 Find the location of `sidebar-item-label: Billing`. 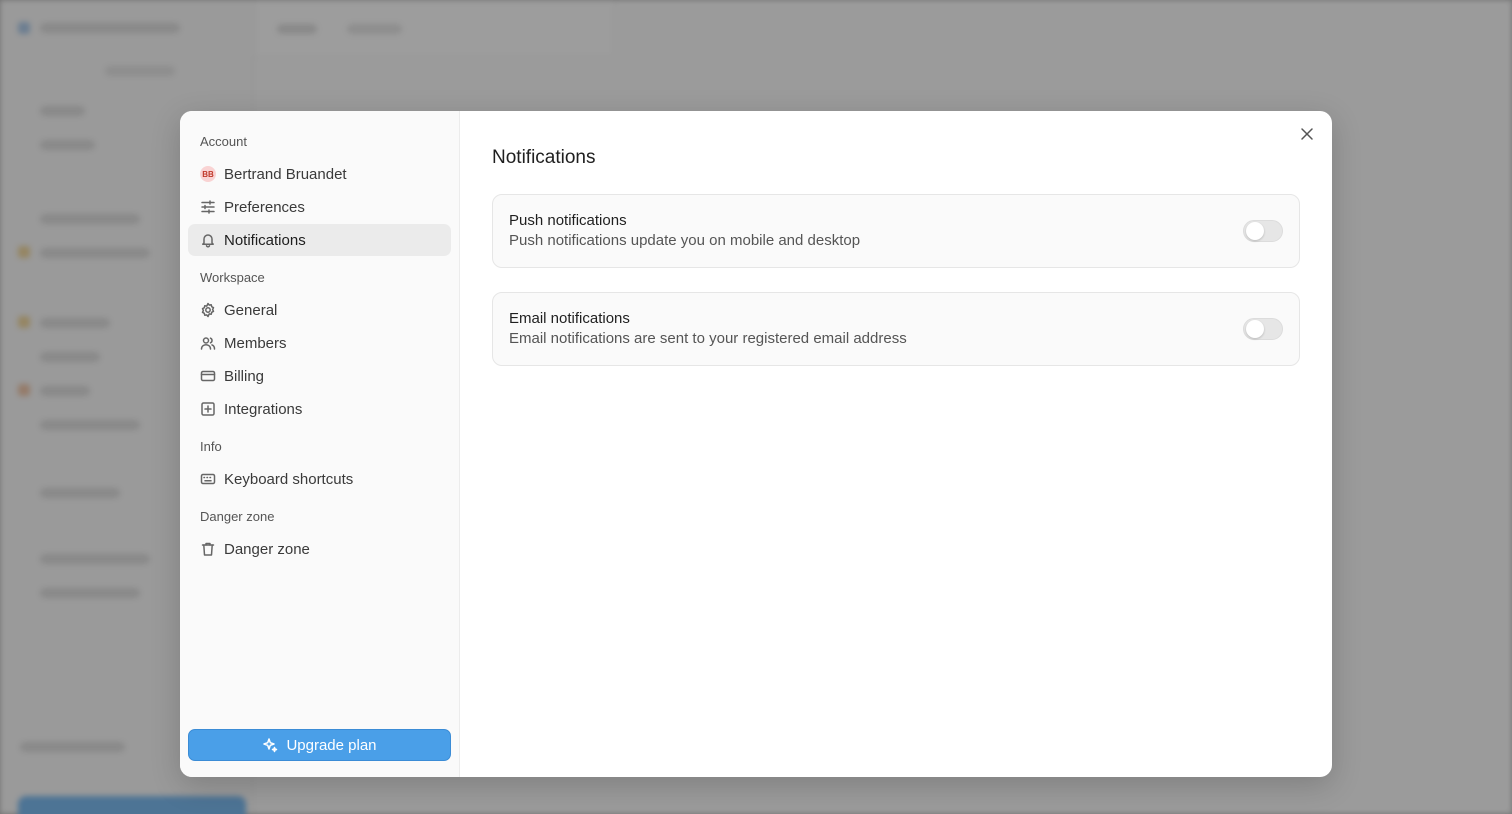

sidebar-item-label: Billing is located at coordinates (244, 376).